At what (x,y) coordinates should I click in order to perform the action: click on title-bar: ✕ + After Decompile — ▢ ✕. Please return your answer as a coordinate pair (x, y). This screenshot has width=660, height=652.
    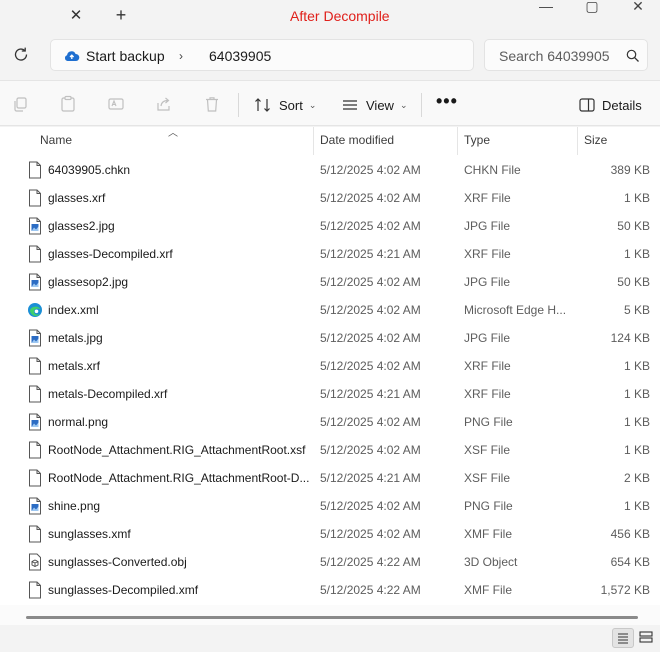
    Looking at the image, I should click on (330, 16).